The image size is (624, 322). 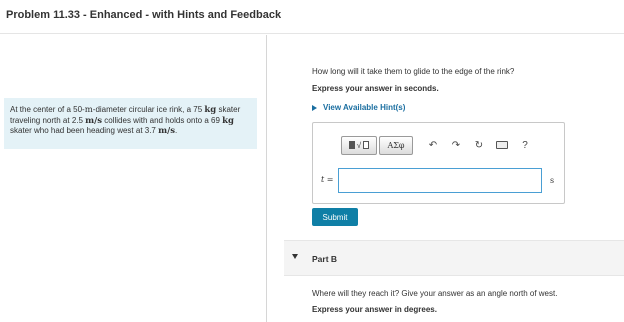 I want to click on caret-down-icon, so click(x=295, y=256).